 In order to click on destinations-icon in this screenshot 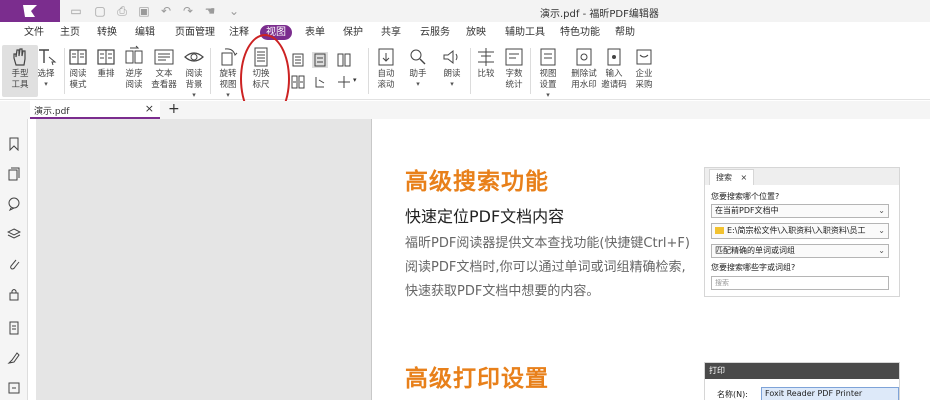, I will do `click(14, 388)`.